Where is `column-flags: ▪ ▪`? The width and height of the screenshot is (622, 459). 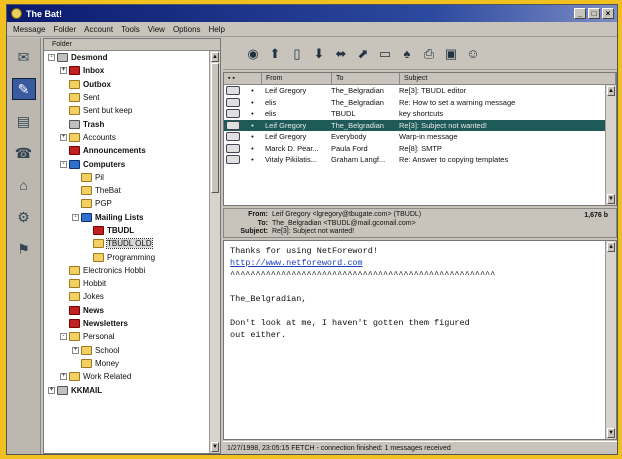
column-flags: ▪ ▪ is located at coordinates (243, 78).